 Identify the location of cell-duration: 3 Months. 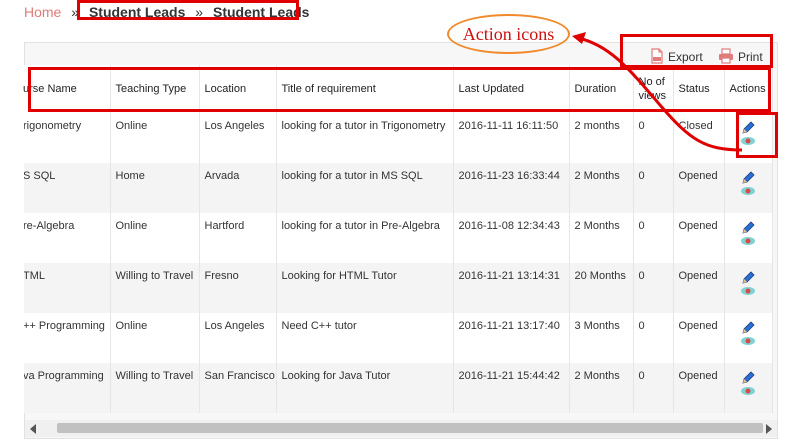
(601, 338).